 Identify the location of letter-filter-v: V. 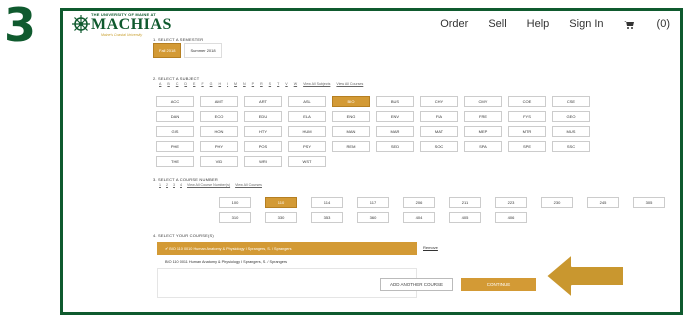
(286, 84).